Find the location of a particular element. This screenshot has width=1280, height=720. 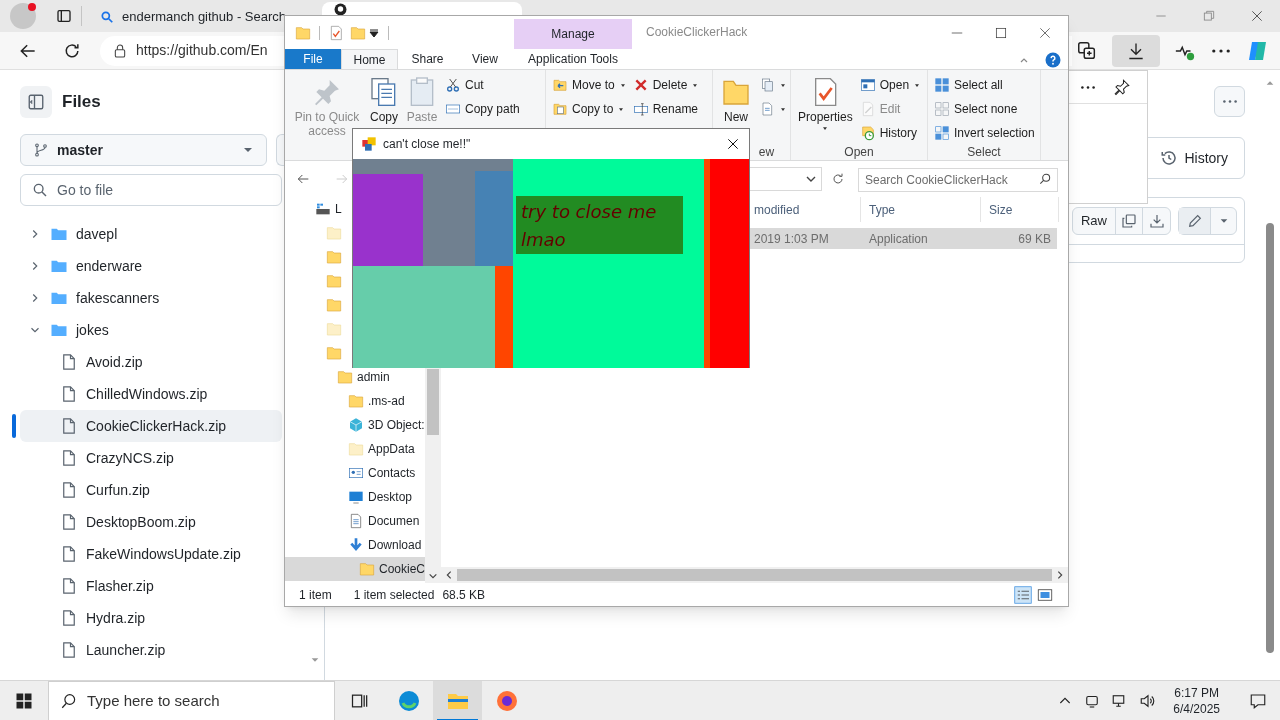

file-tree-item: davepl is located at coordinates (151, 234).